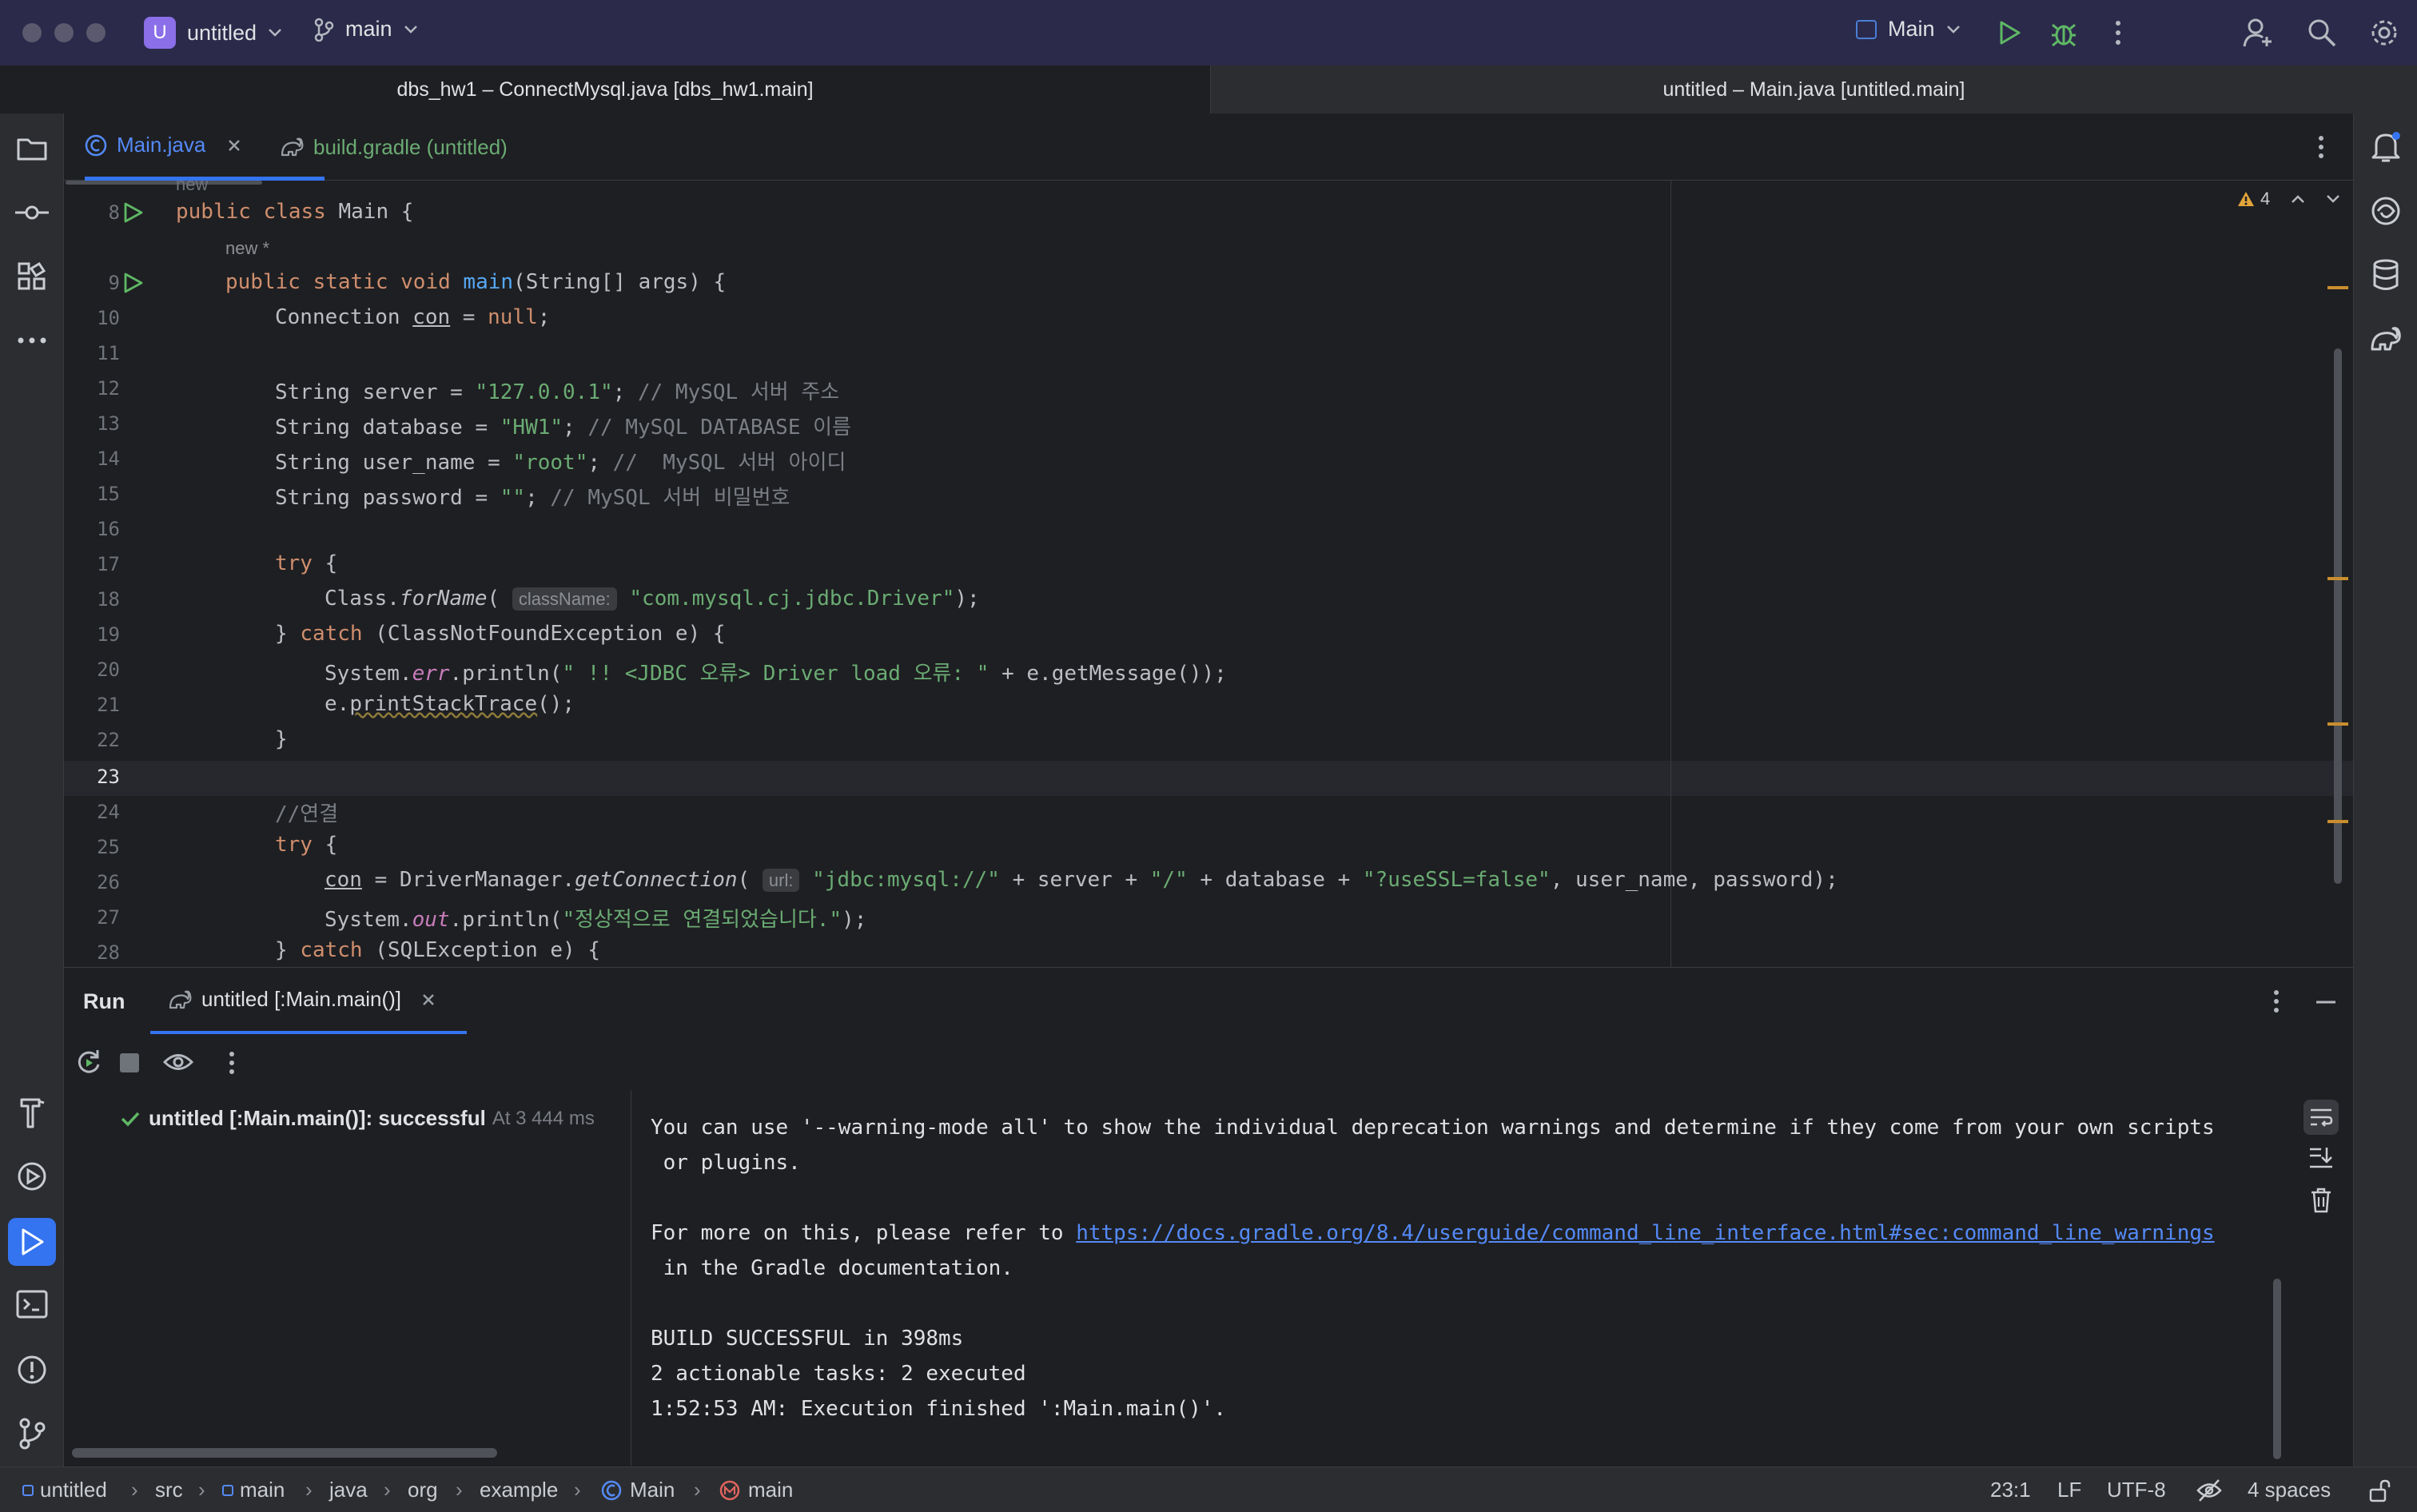  I want to click on scroll-to-end-icon, so click(2321, 1158).